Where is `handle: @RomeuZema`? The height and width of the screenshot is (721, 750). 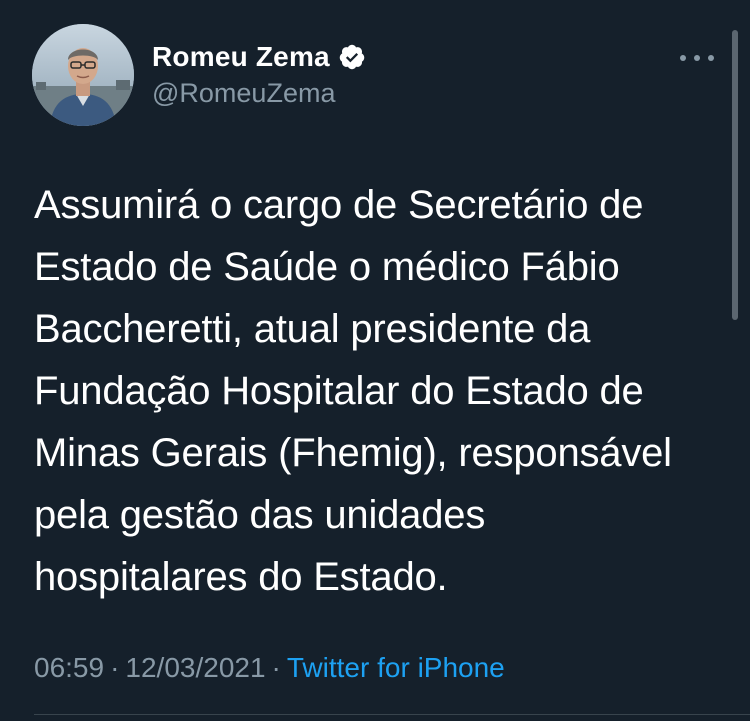 handle: @RomeuZema is located at coordinates (259, 93).